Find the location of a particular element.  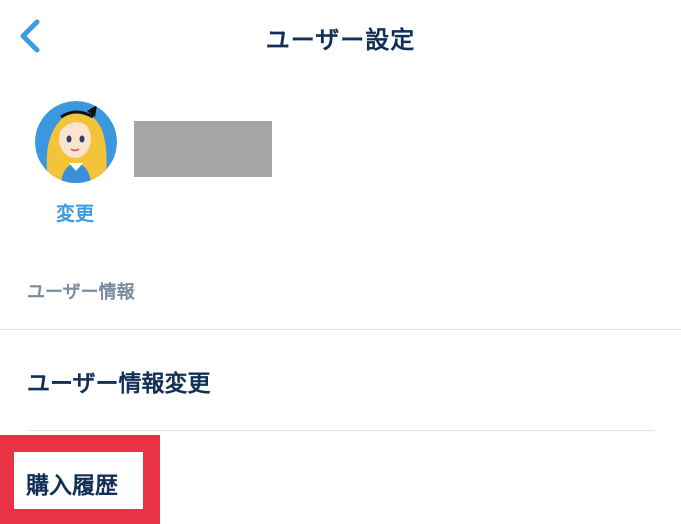

avatar is located at coordinates (76, 142).